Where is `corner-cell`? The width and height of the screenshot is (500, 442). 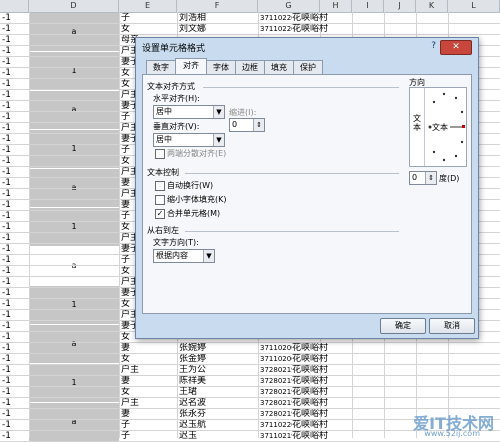
corner-cell is located at coordinates (14, 6).